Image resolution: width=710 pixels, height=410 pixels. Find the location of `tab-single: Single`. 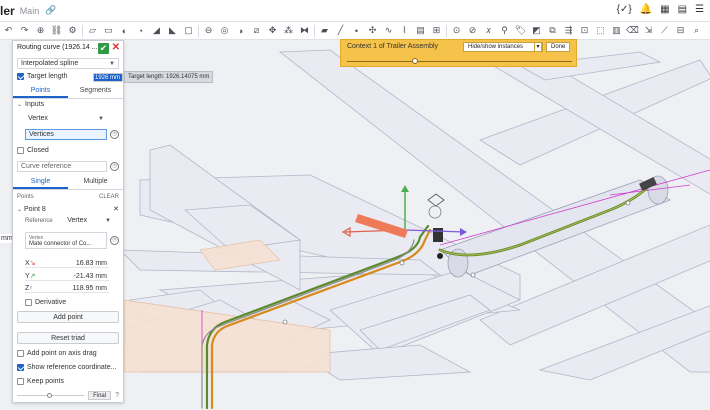

tab-single: Single is located at coordinates (40, 182).